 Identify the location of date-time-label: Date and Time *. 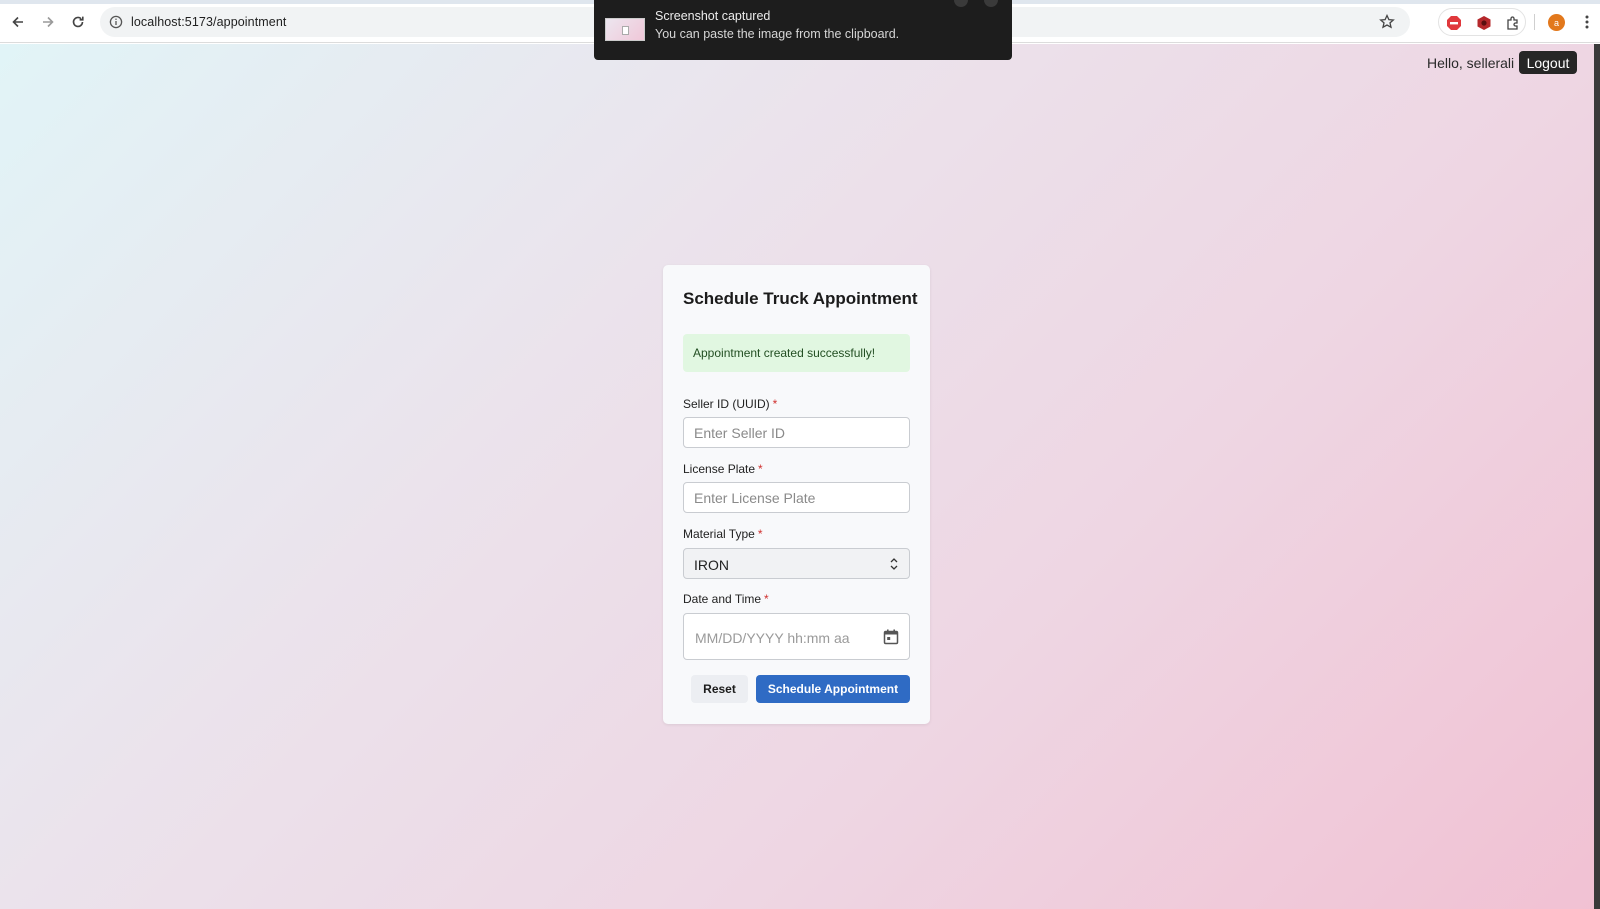
(726, 599).